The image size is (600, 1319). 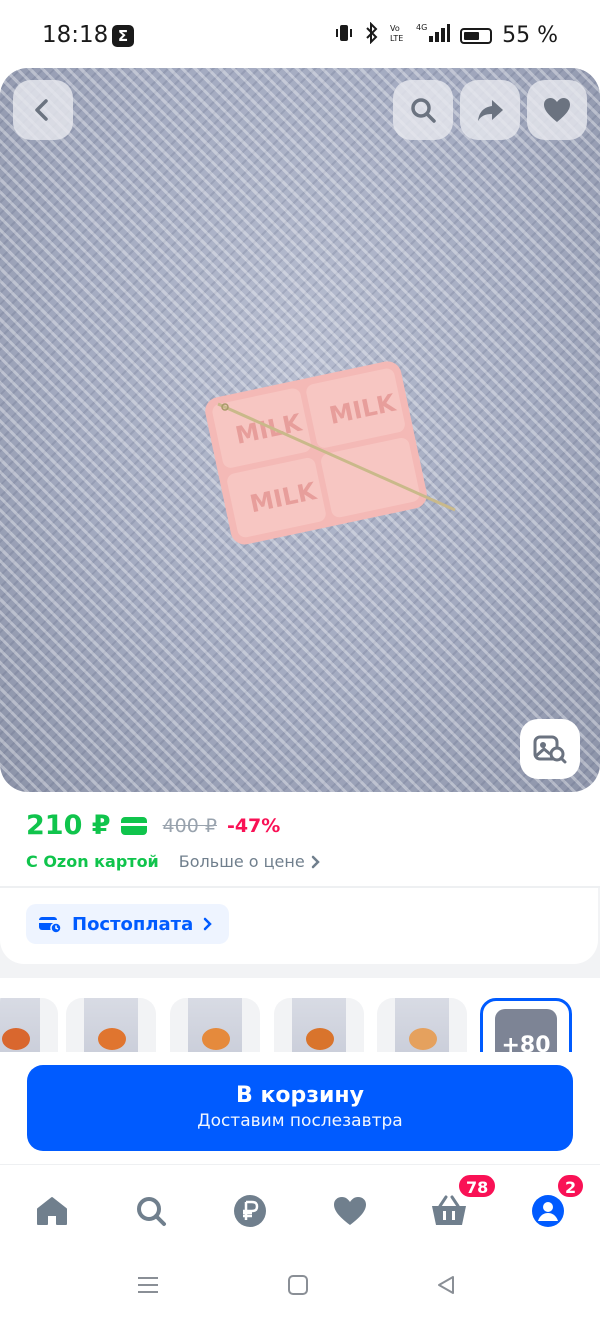 I want to click on cart-area: В корзину Доставим послезавтра, so click(x=300, y=1108).